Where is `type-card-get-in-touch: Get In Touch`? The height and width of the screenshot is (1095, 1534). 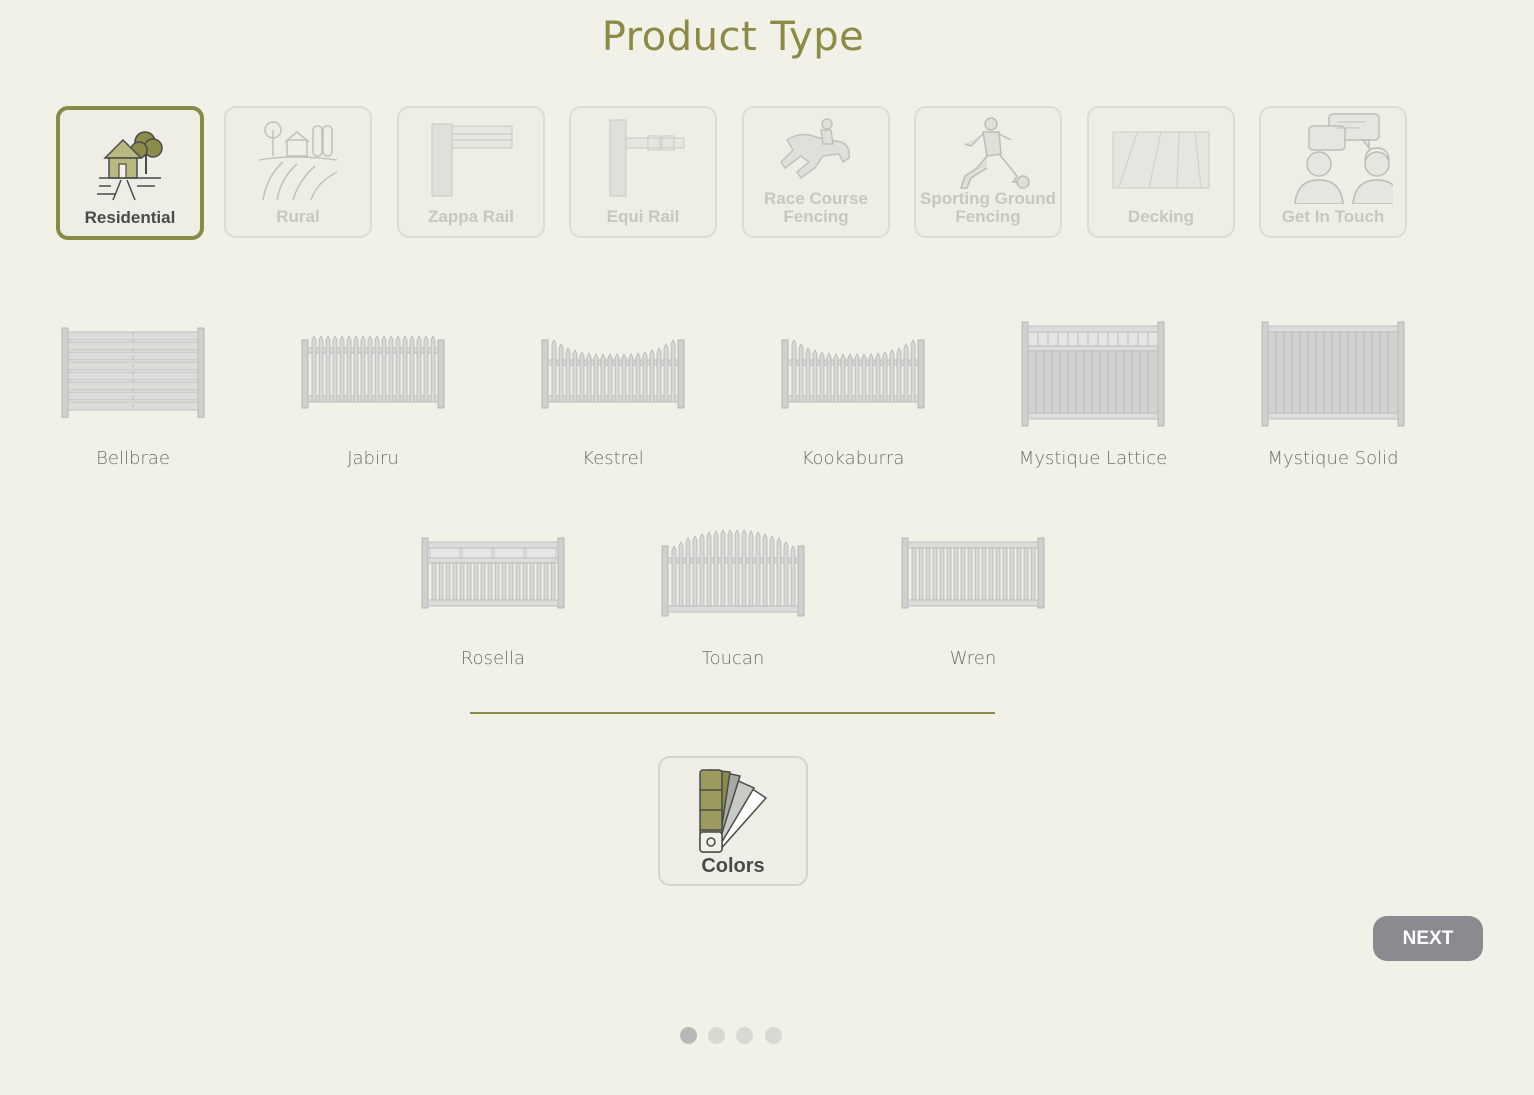 type-card-get-in-touch: Get In Touch is located at coordinates (1333, 172).